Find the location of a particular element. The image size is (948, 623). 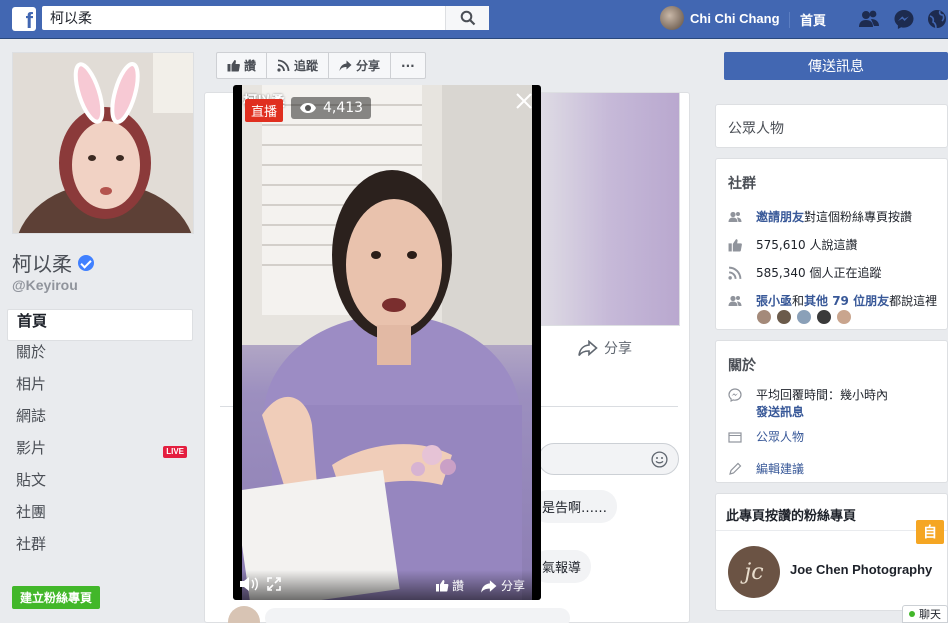

edit-suggestion-link: 編輯建議 is located at coordinates (780, 468).